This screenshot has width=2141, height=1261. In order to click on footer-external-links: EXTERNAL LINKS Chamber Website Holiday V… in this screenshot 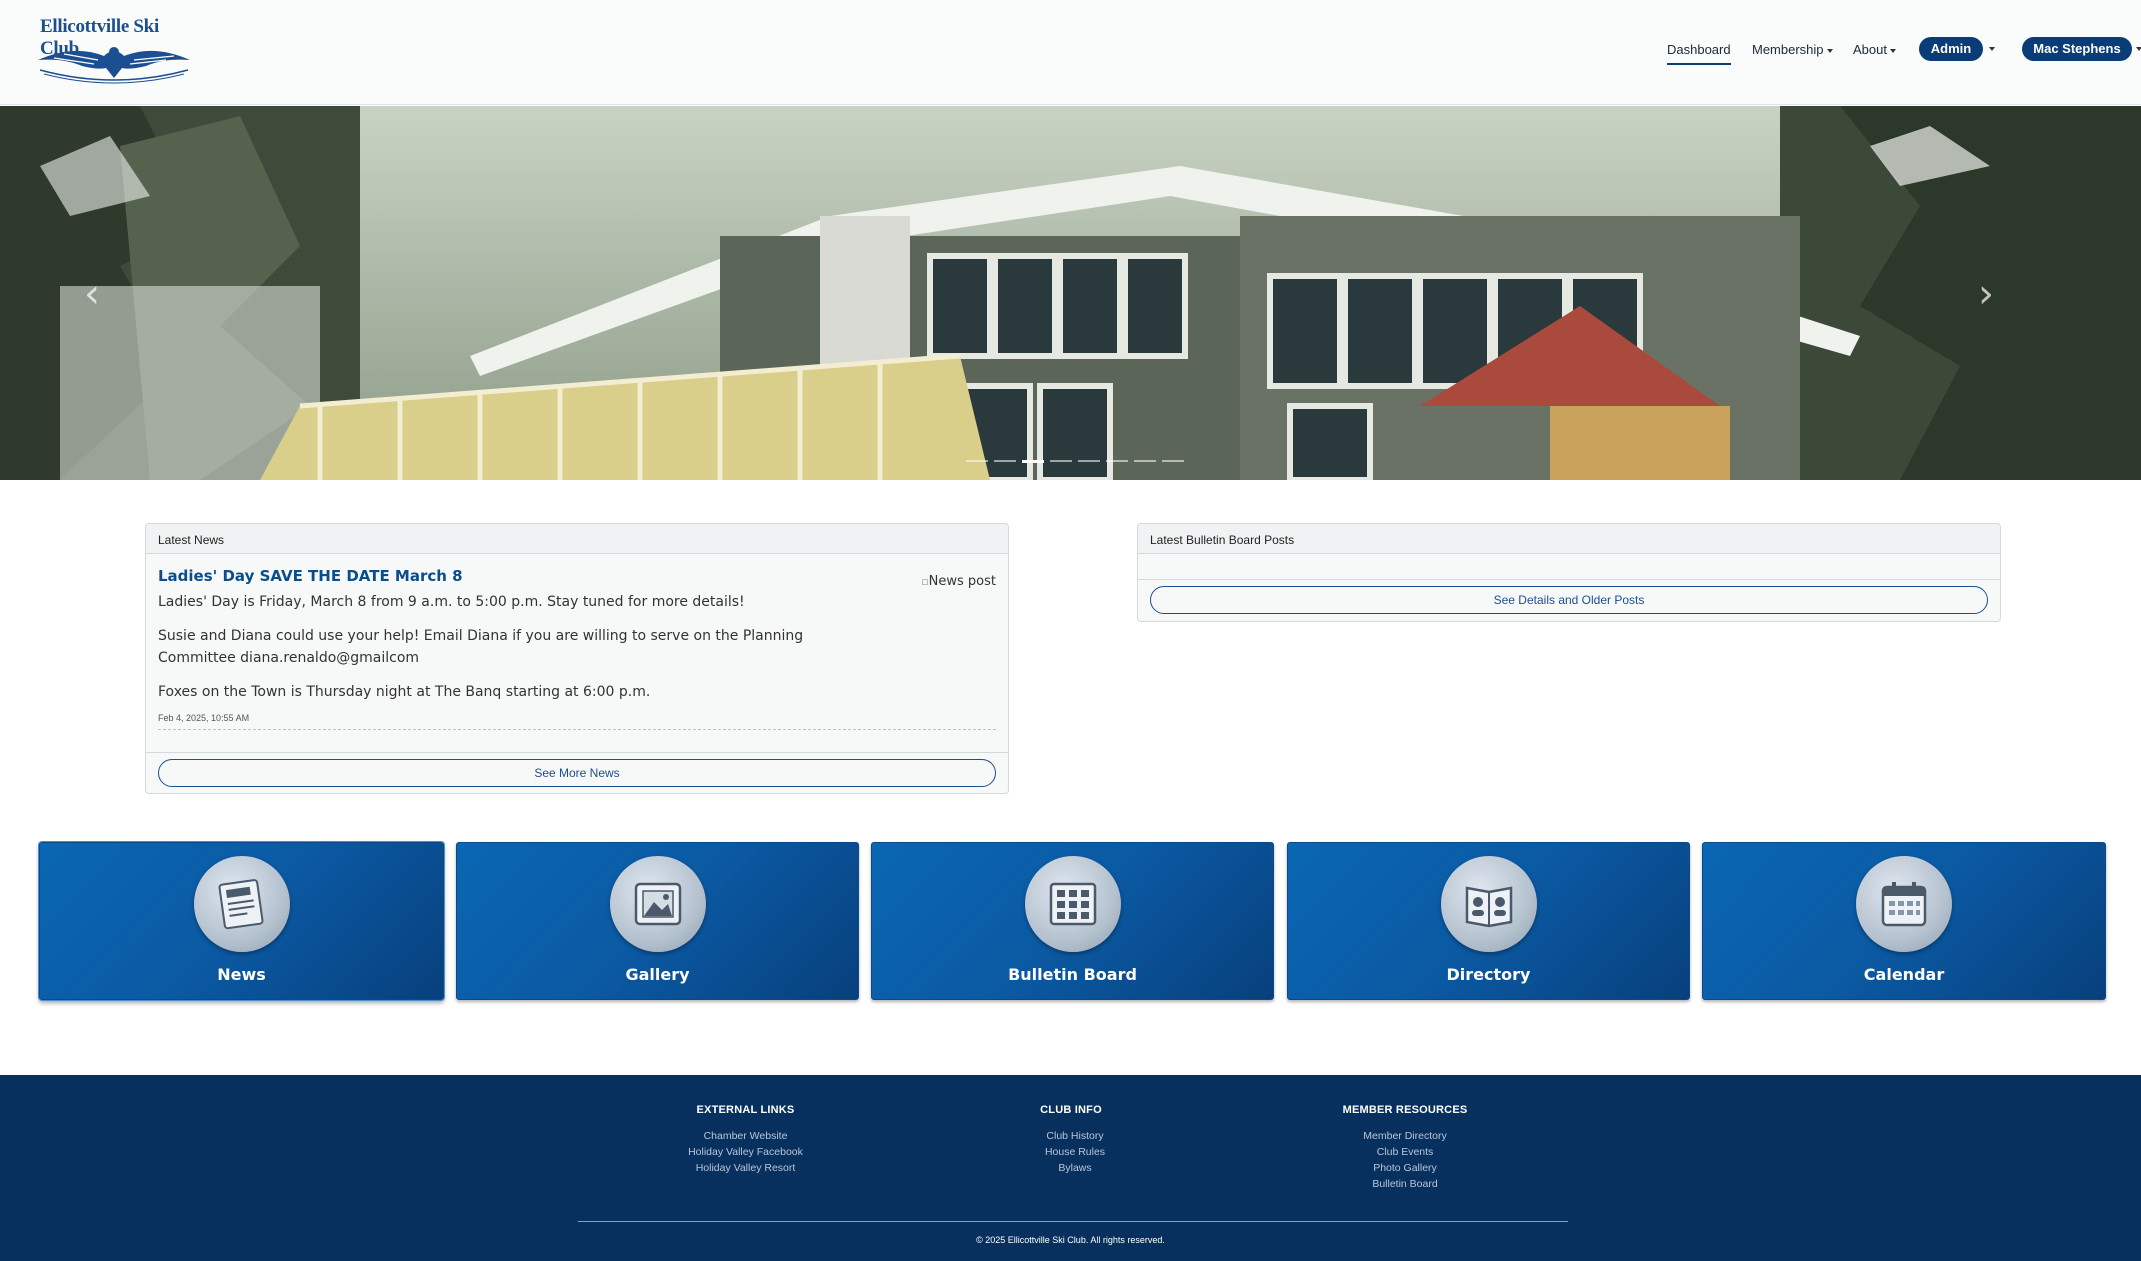, I will do `click(745, 1140)`.